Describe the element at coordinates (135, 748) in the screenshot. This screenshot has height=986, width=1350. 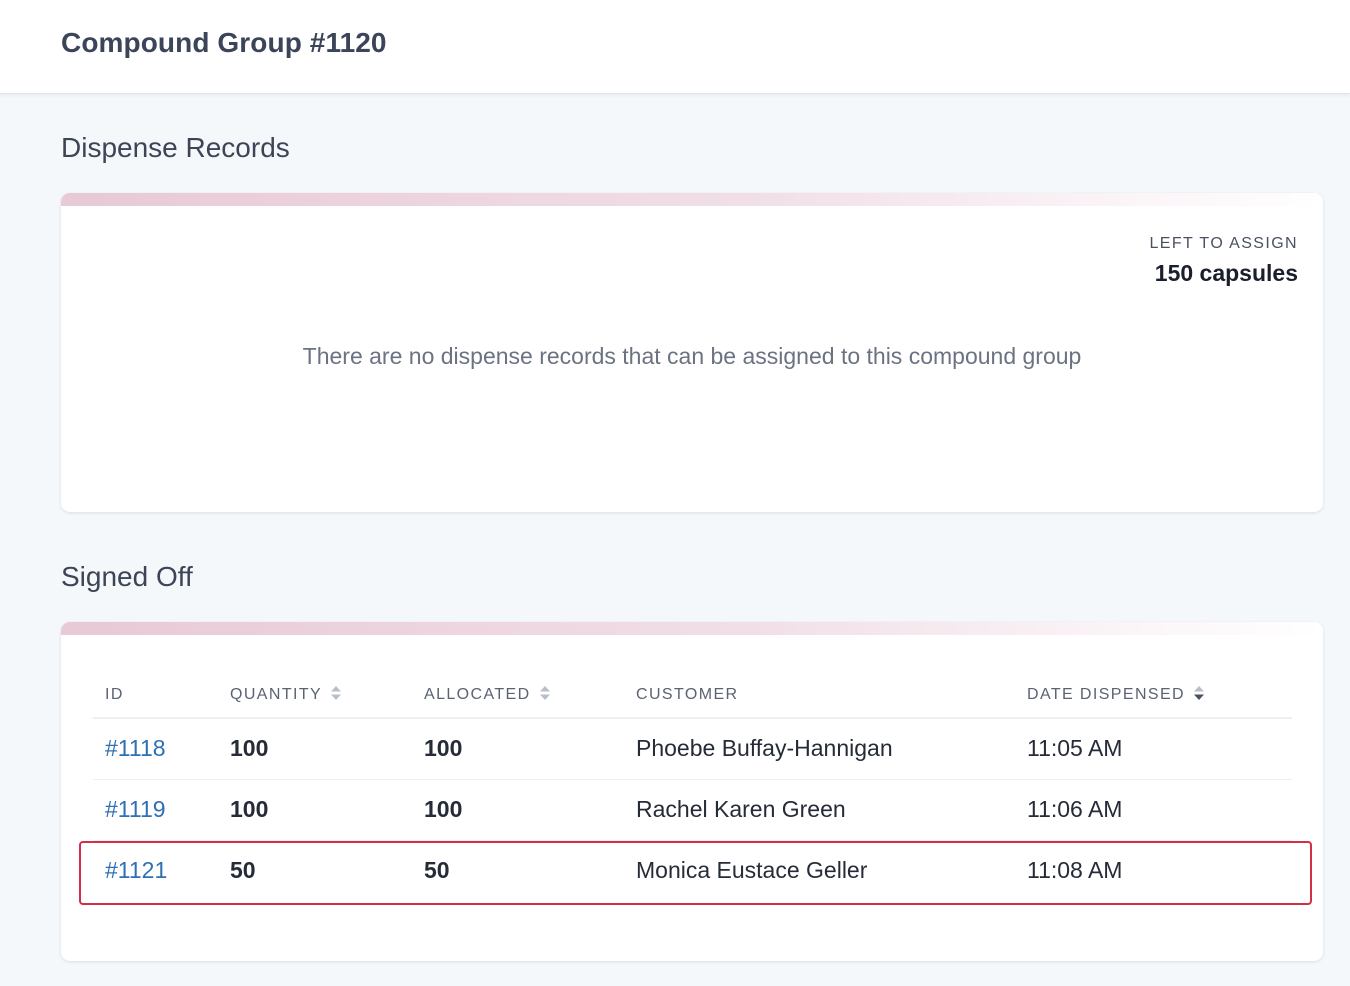
I see `record-id-link: #1118` at that location.